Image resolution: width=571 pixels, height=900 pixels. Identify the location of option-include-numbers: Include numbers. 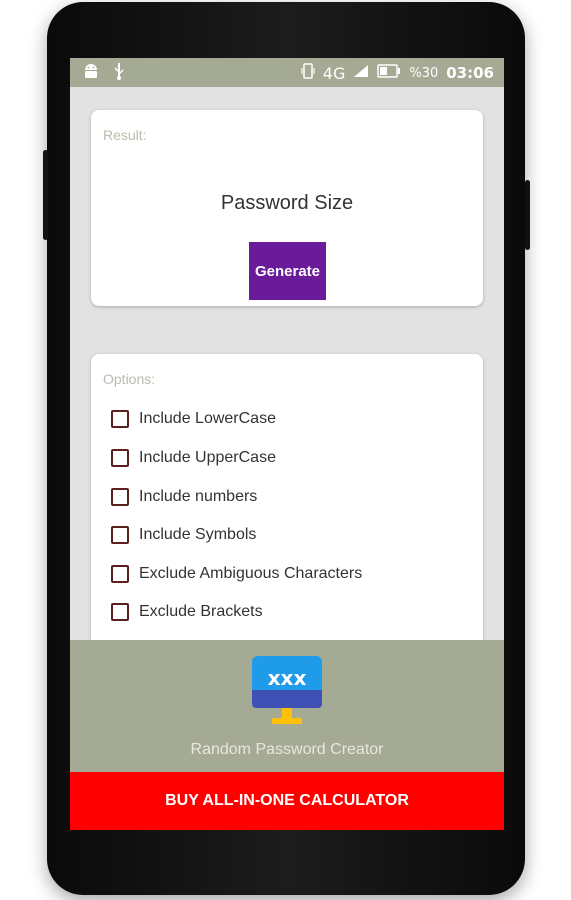
(184, 497).